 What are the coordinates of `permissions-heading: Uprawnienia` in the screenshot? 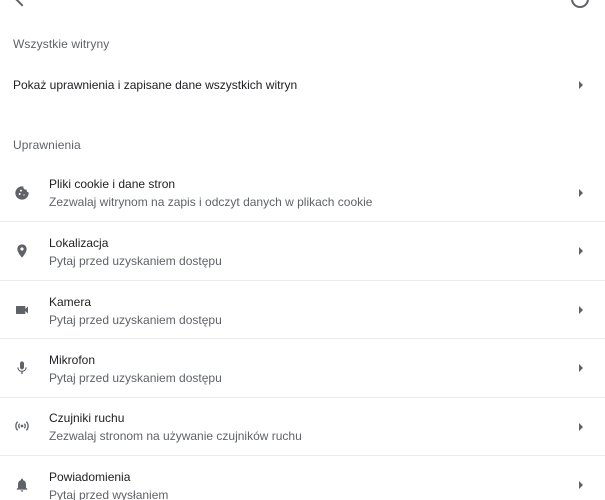 It's located at (47, 145).